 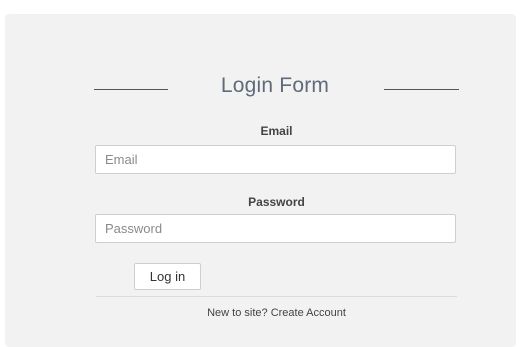 I want to click on form-title: Login Form, so click(x=275, y=85).